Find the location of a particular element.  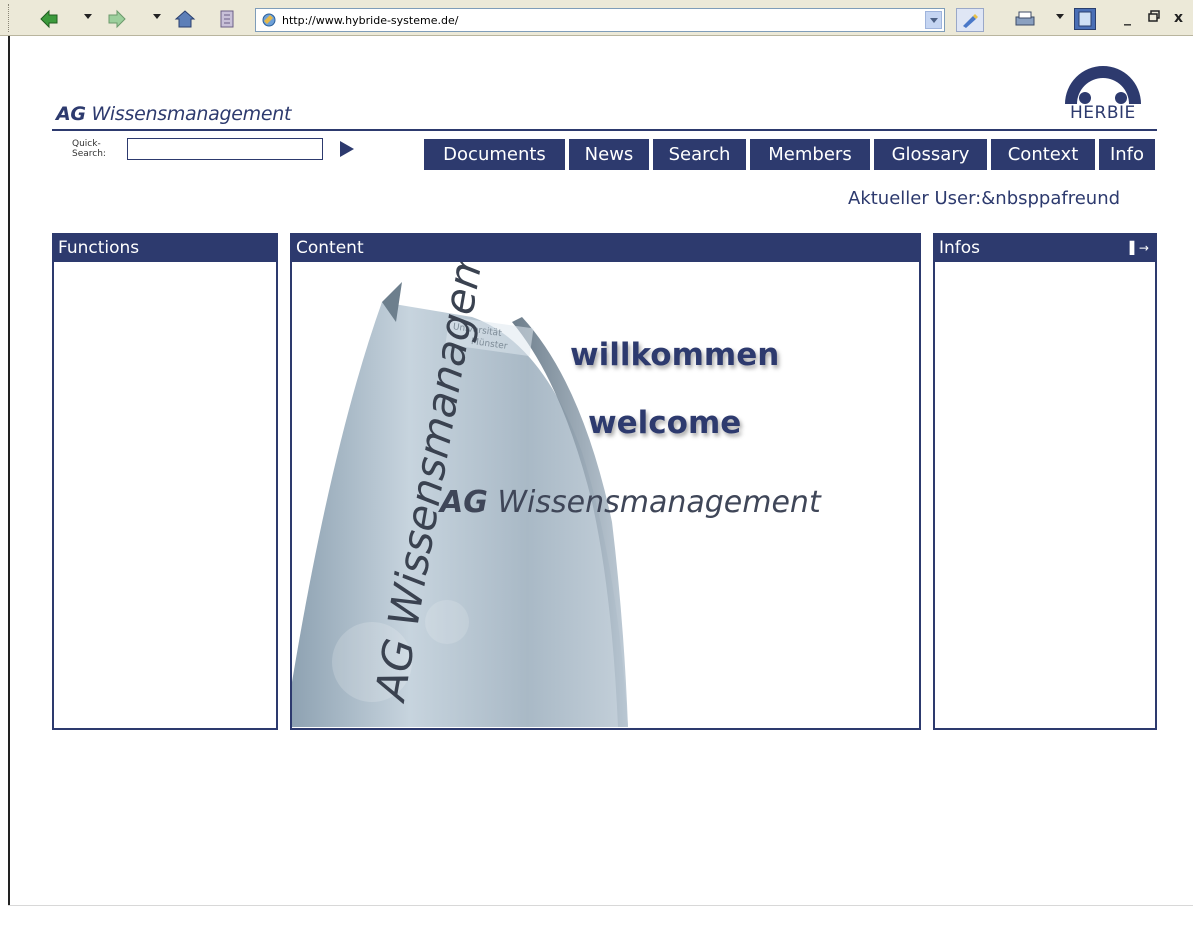

back-arrow-icon is located at coordinates (49, 19).